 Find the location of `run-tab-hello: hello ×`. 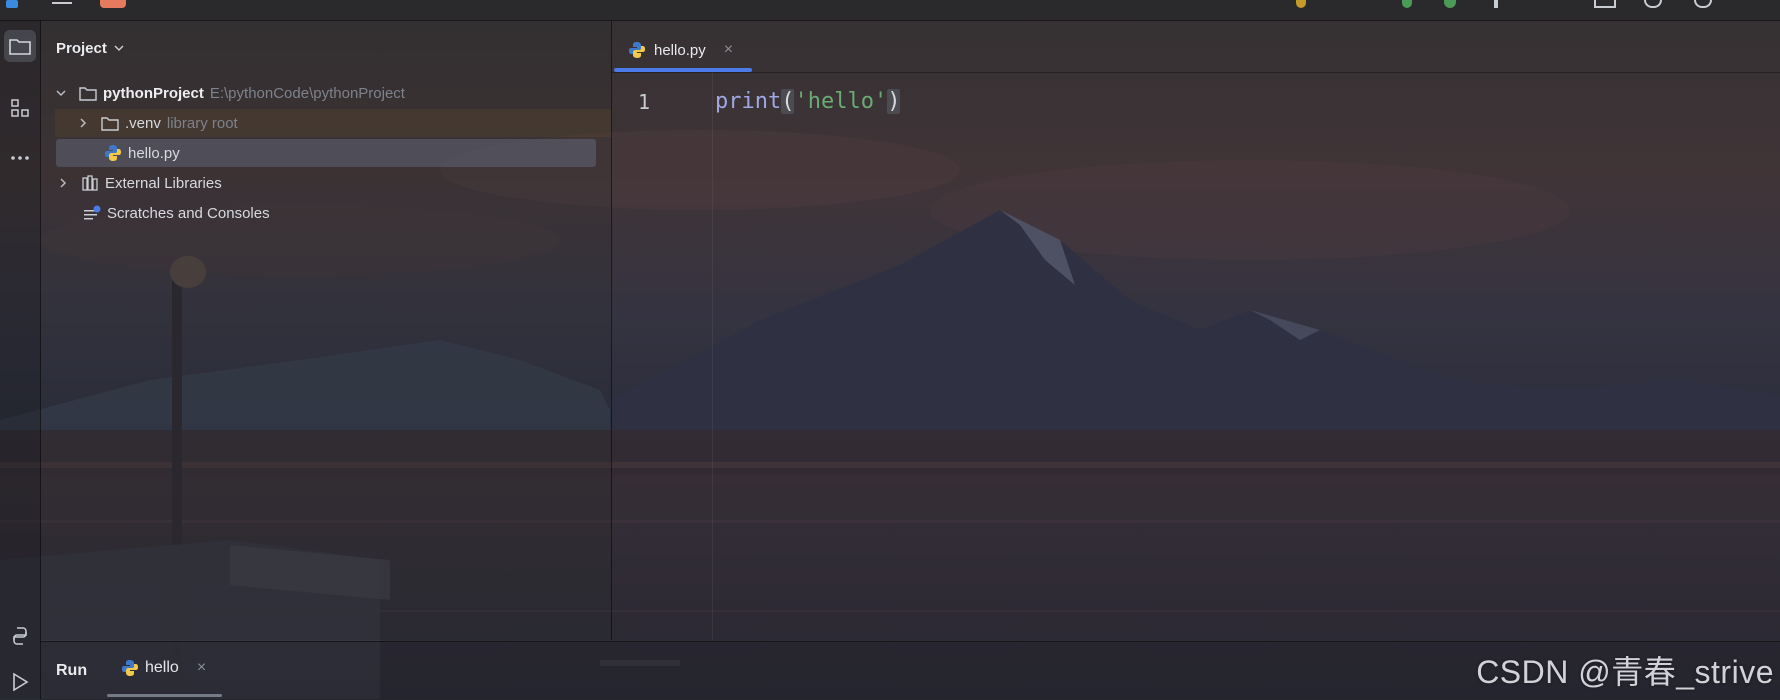

run-tab-hello: hello × is located at coordinates (163, 668).